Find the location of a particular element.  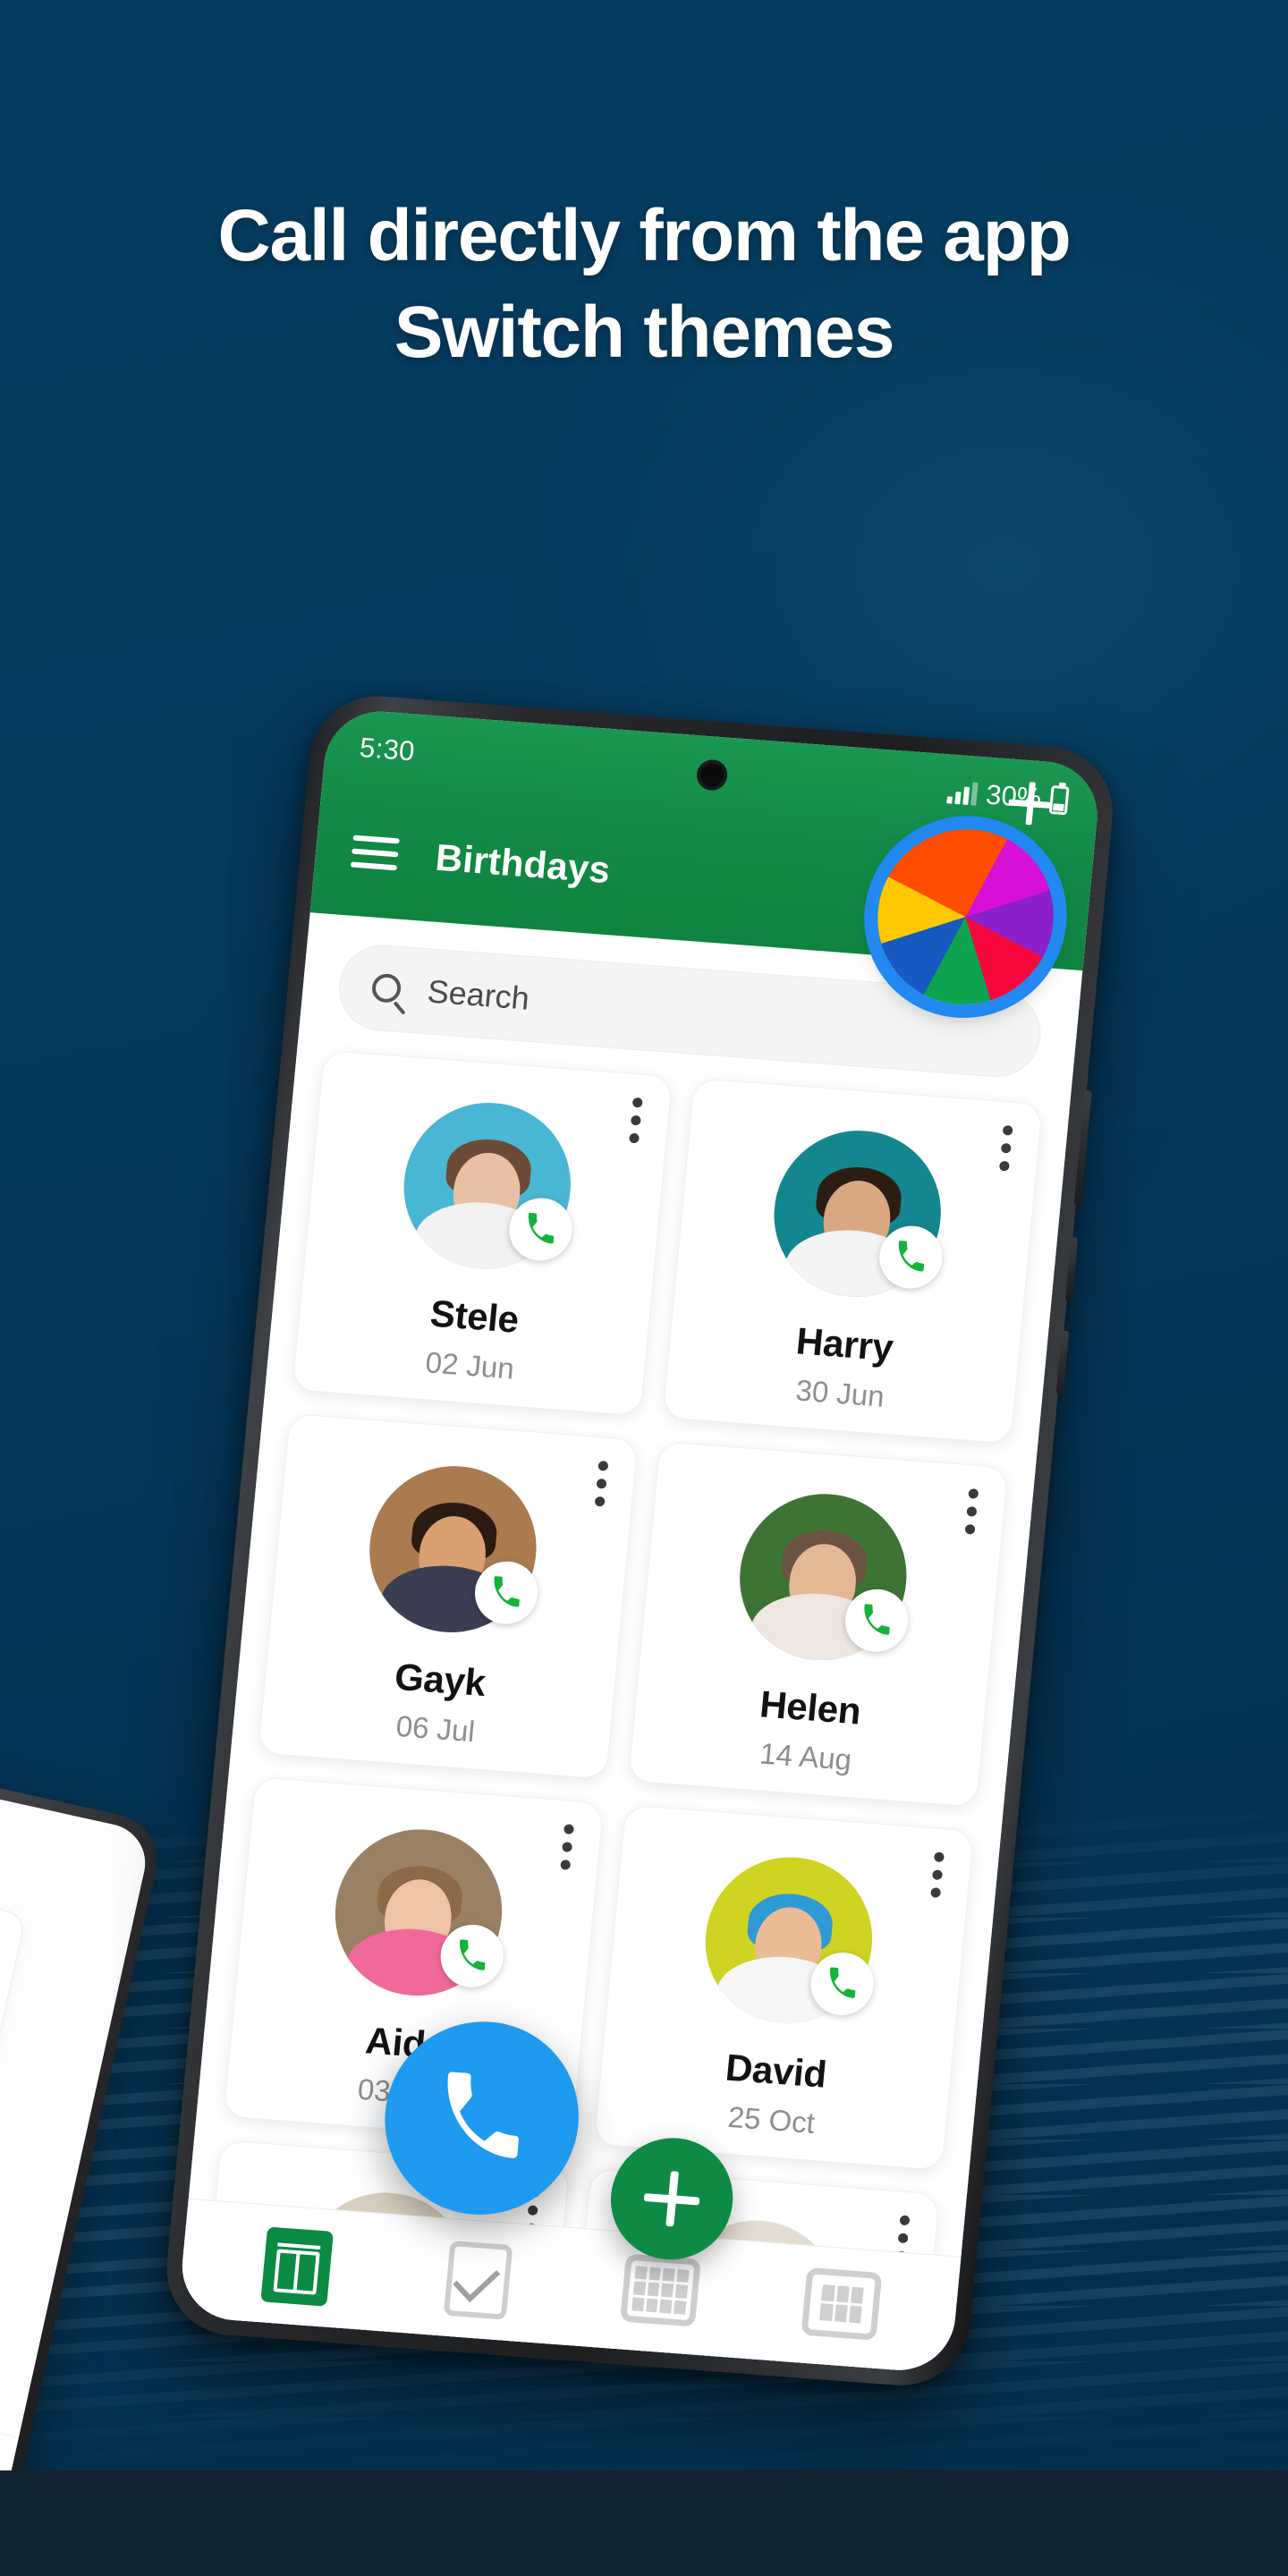

contact-card: Helen 14 Aug is located at coordinates (818, 1624).